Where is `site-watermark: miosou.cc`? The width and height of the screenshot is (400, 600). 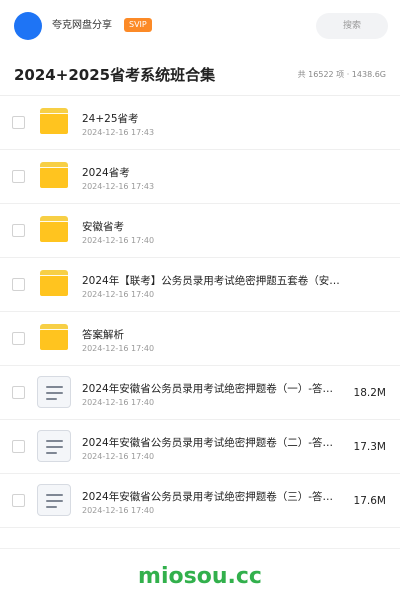 site-watermark: miosou.cc is located at coordinates (200, 576).